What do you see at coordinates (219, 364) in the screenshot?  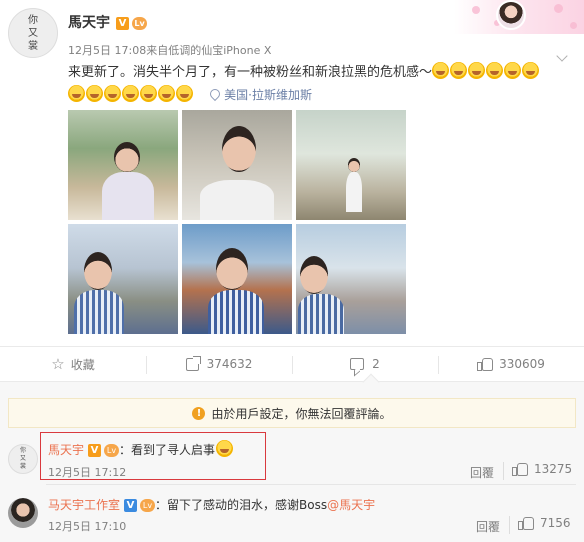 I see `share-button: 374632` at bounding box center [219, 364].